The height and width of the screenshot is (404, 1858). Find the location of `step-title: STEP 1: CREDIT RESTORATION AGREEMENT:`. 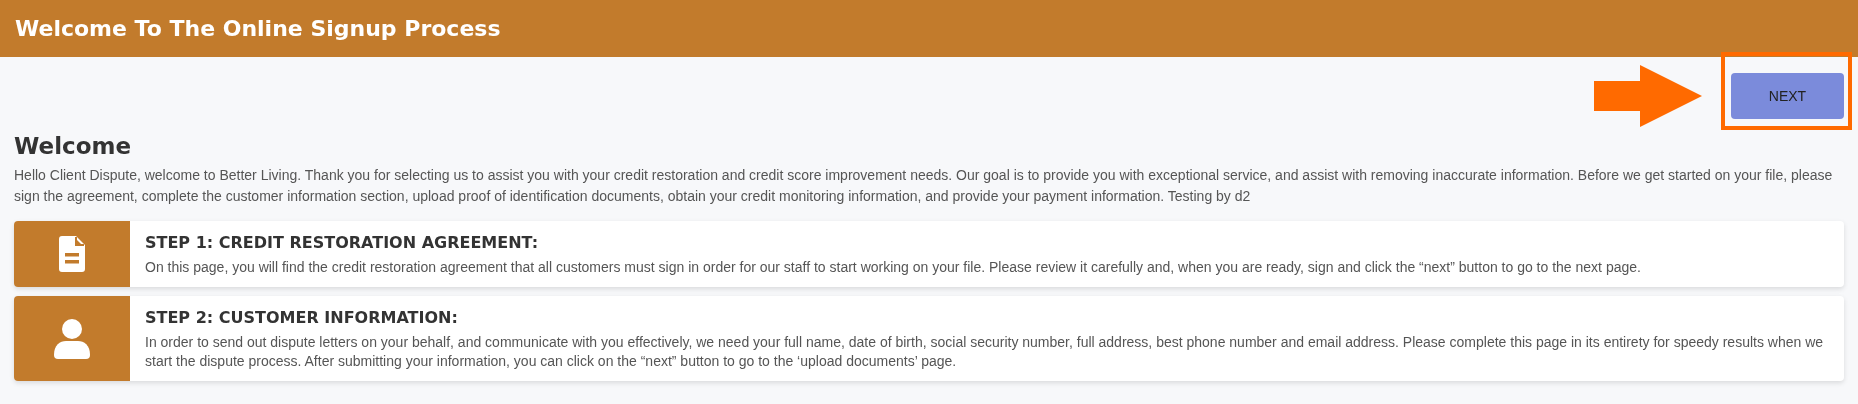

step-title: STEP 1: CREDIT RESTORATION AGREEMENT: is located at coordinates (342, 242).